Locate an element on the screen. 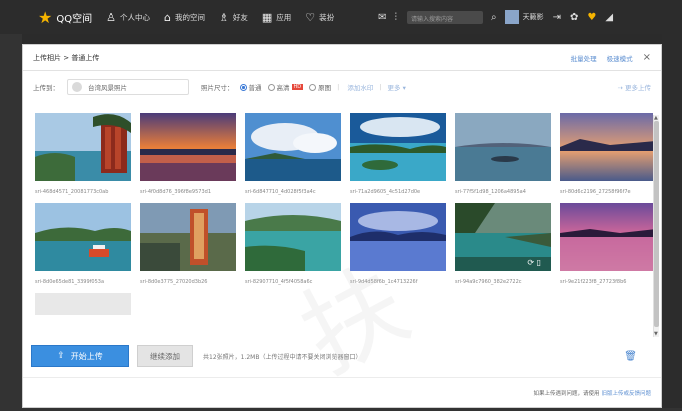 The image size is (682, 411). photo-item: sri-6d847710_4d028f5f3a4c is located at coordinates (293, 155).